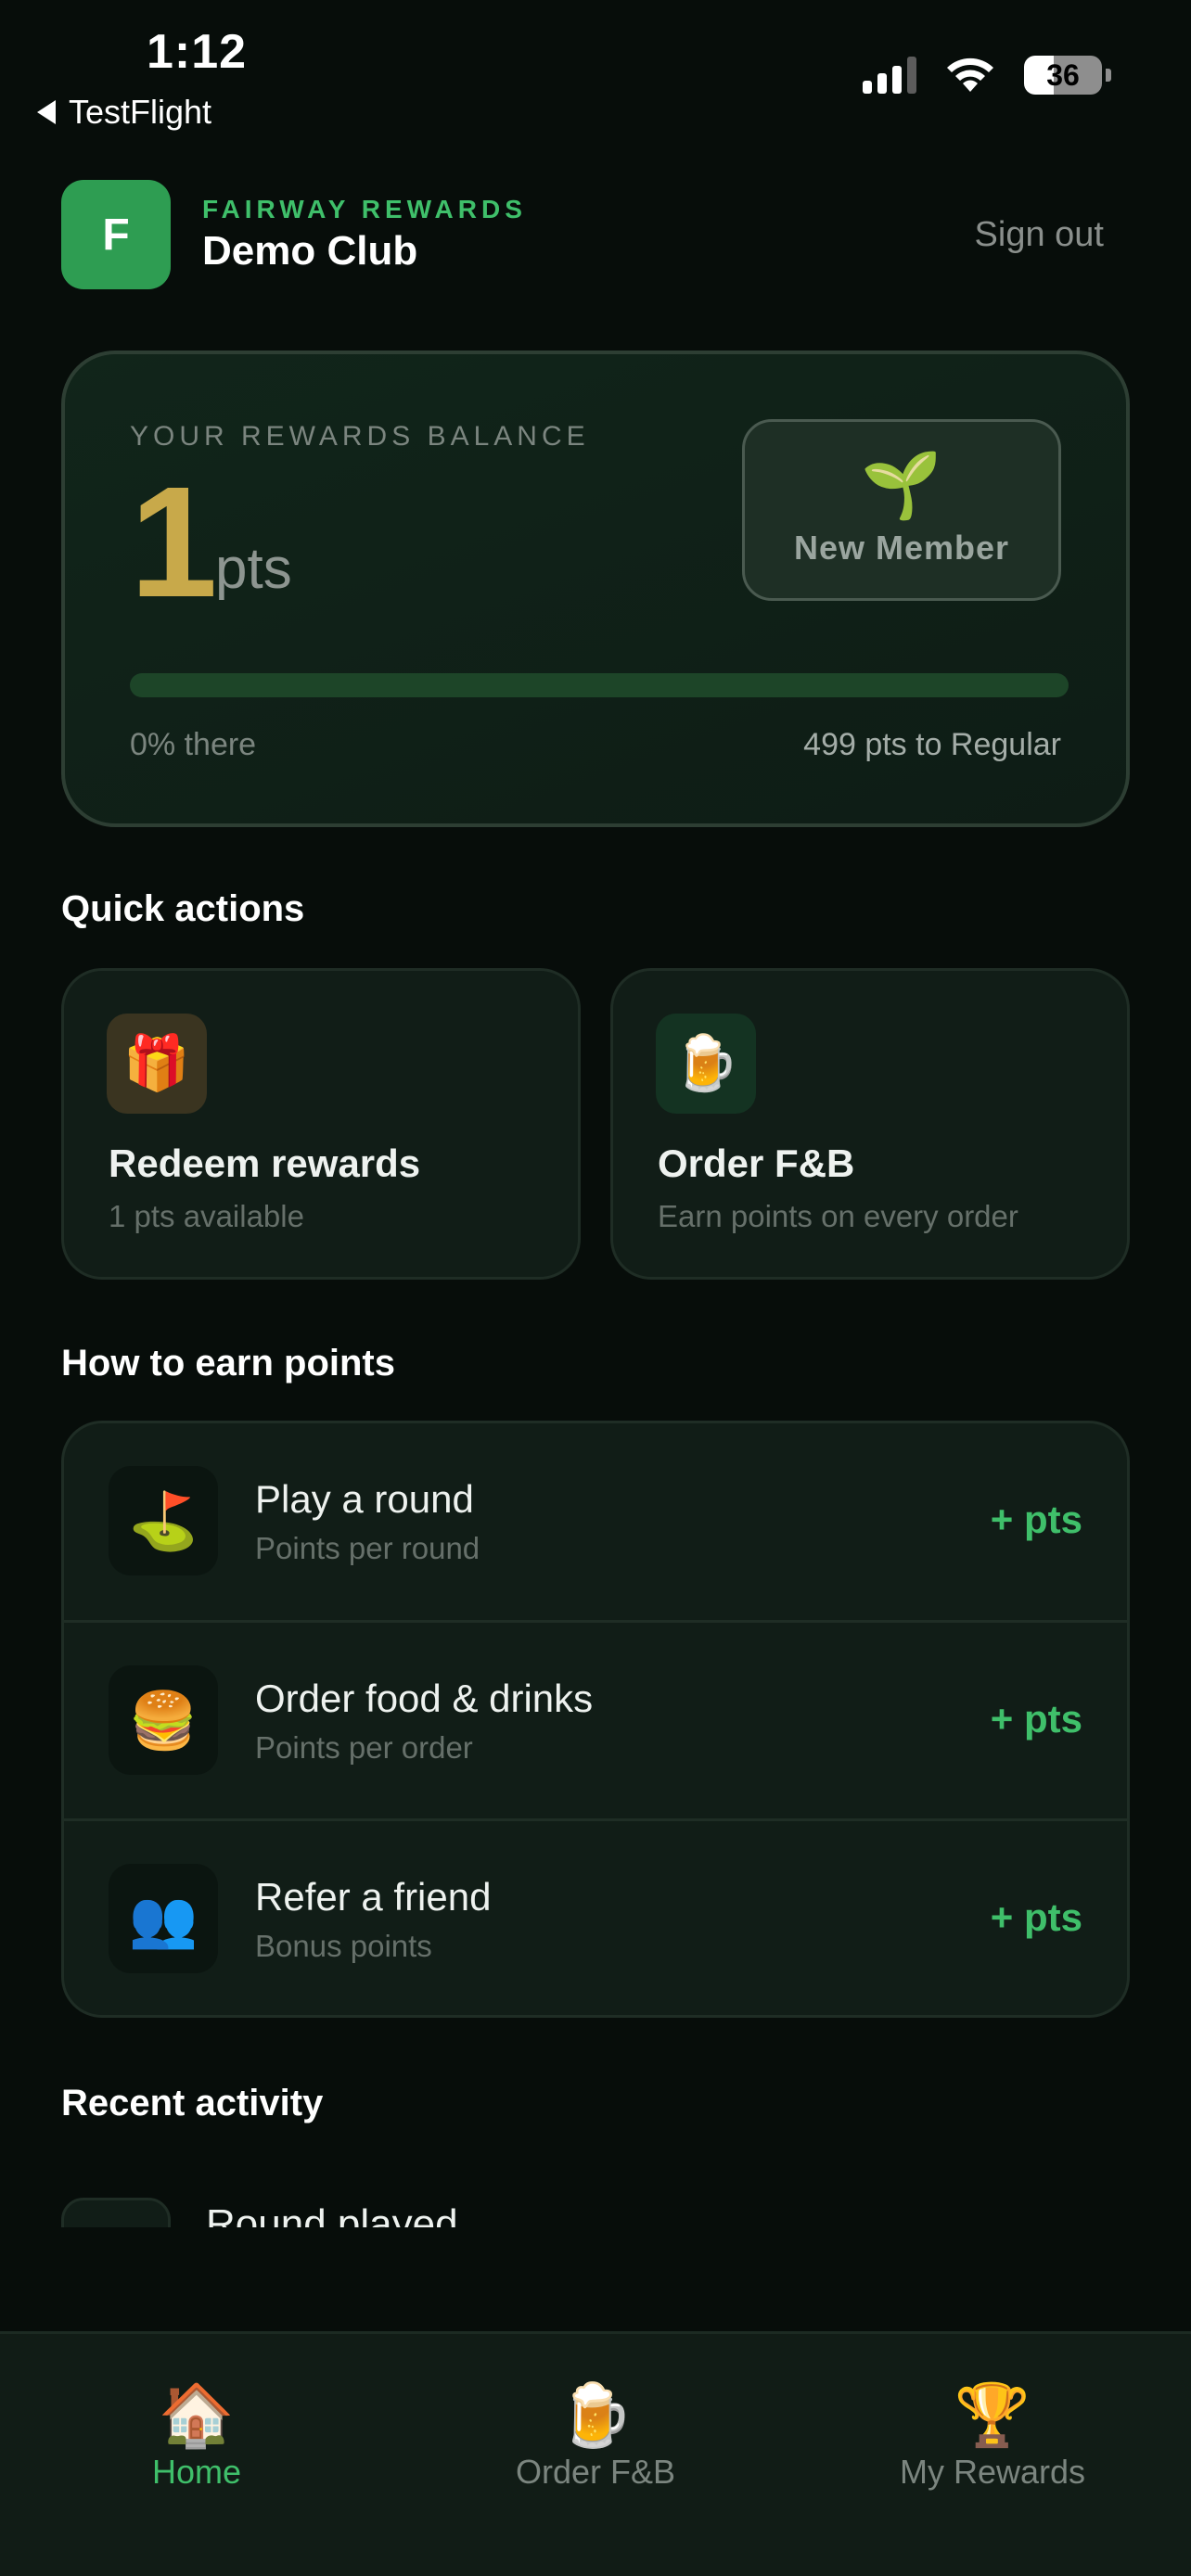 The height and width of the screenshot is (2576, 1191). What do you see at coordinates (116, 234) in the screenshot?
I see `club-logo: F` at bounding box center [116, 234].